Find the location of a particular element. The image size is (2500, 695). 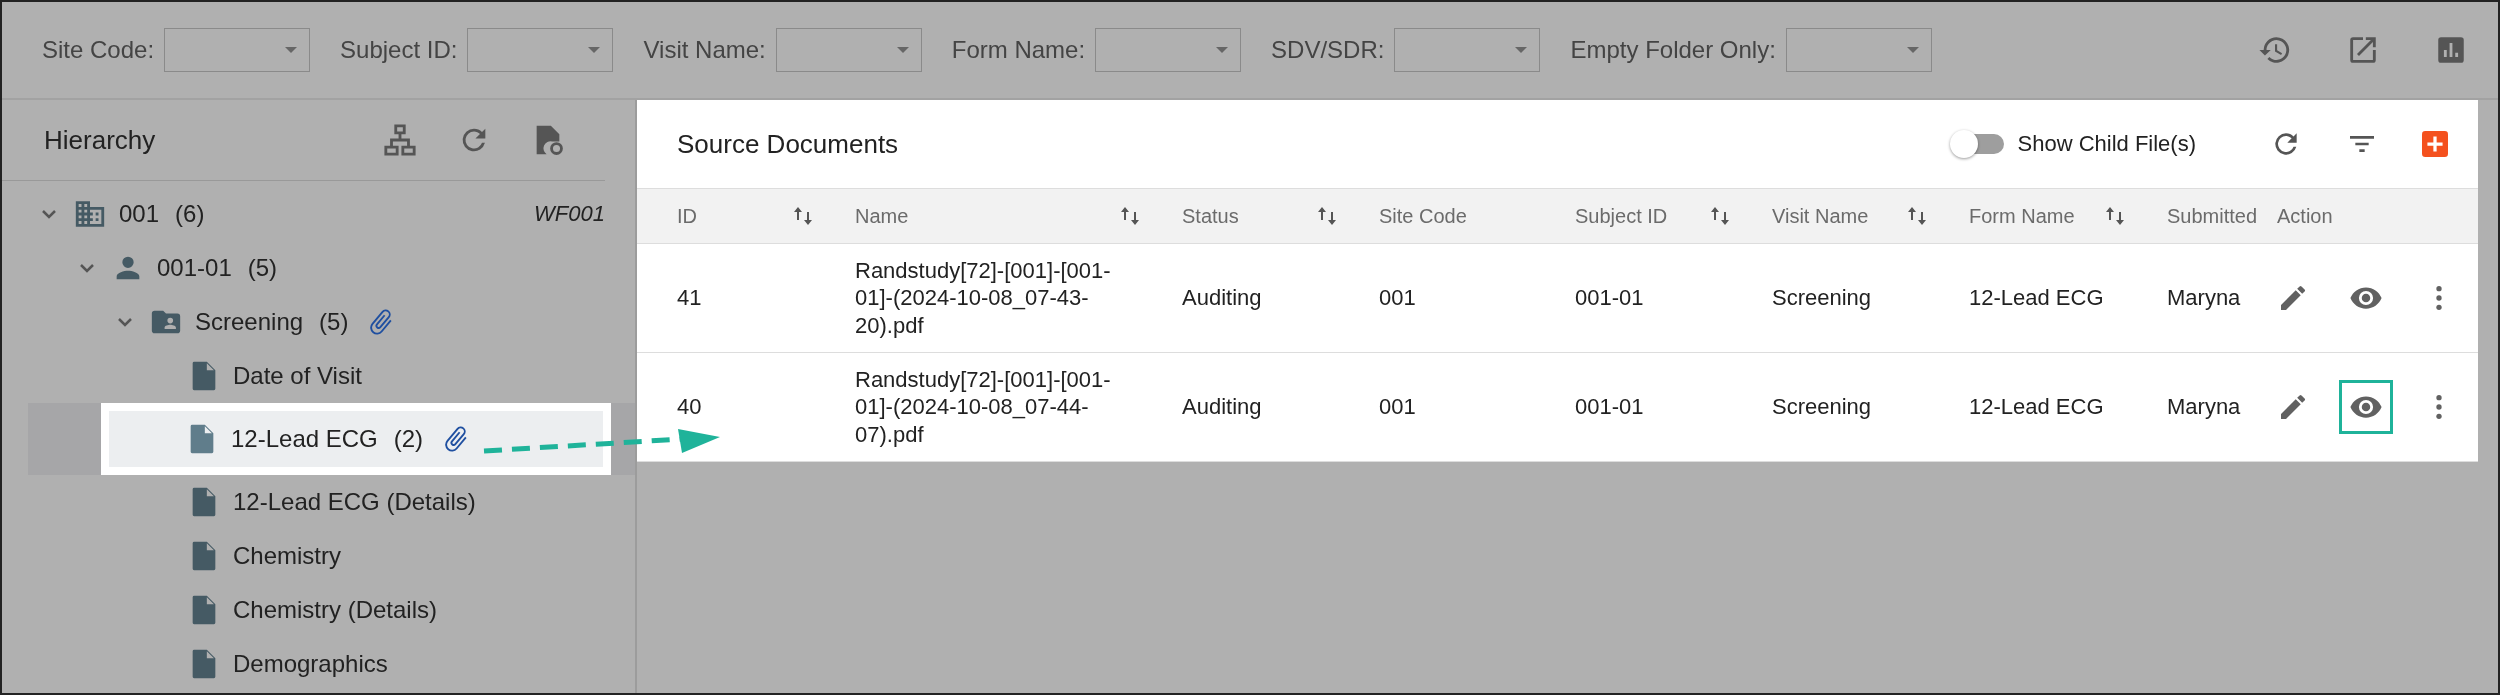

tree-label: 001-01 is located at coordinates (194, 268).